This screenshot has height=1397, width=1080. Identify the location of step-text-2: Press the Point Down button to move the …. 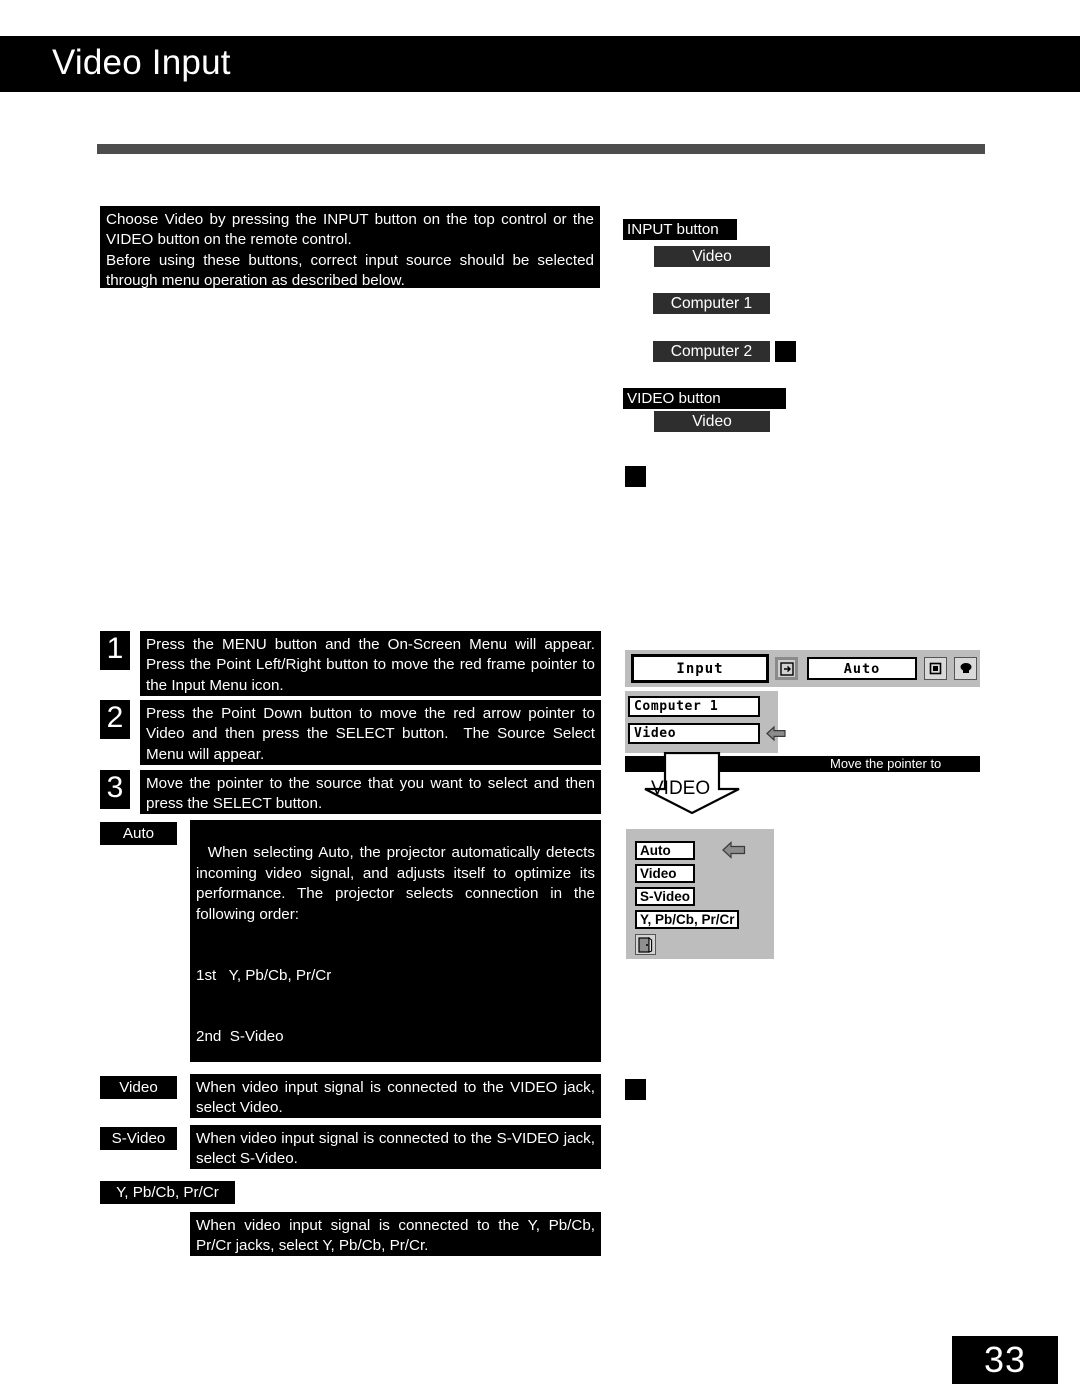
(370, 732).